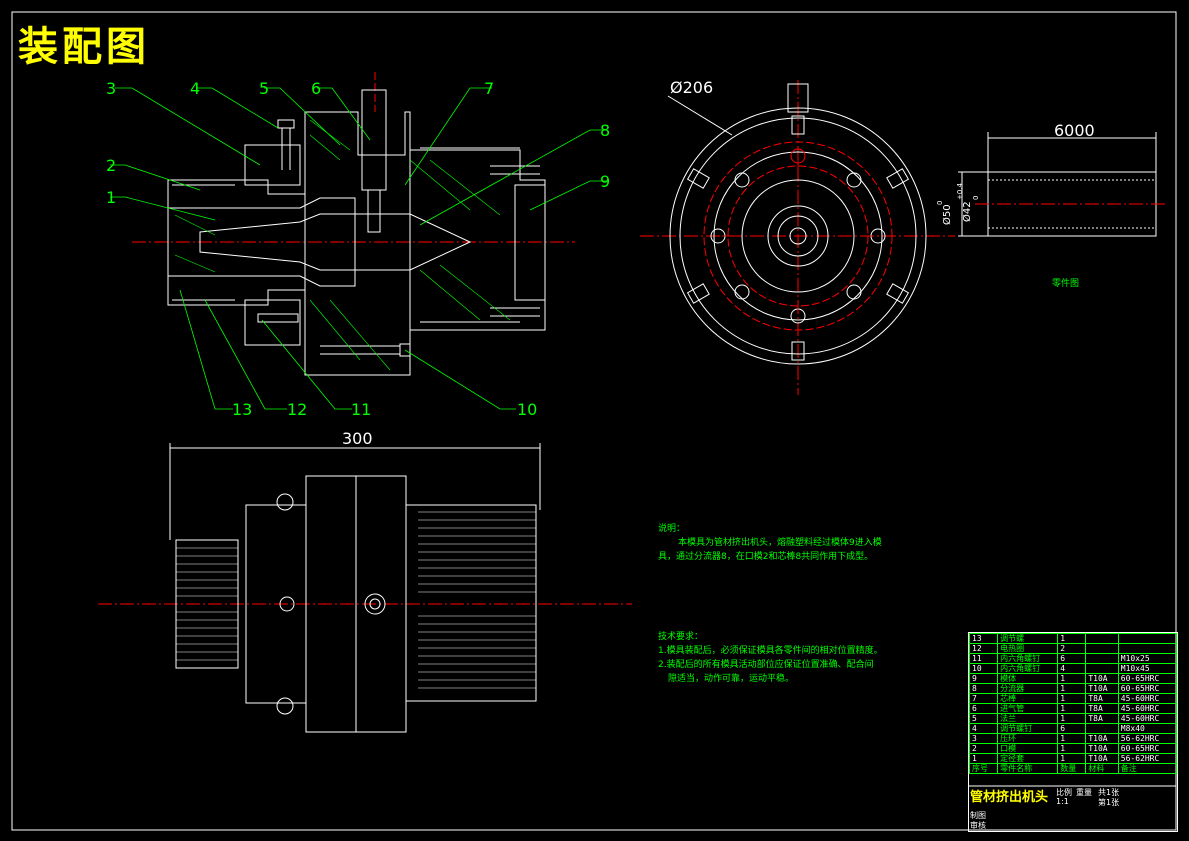 This screenshot has height=841, width=1189. Describe the element at coordinates (84, 47) in the screenshot. I see `drawing-title: 装配图` at that location.